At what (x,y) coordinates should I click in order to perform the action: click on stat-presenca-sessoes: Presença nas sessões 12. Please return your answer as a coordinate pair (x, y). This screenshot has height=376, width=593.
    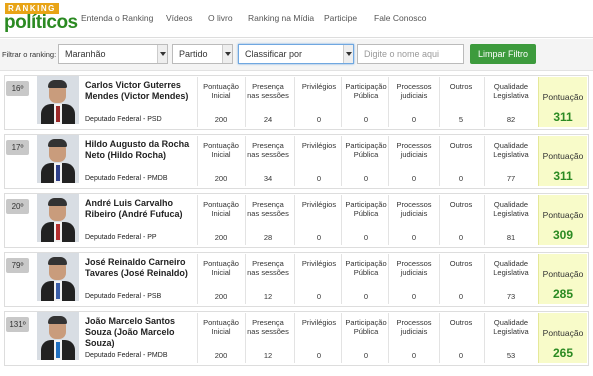
    Looking at the image, I should click on (268, 281).